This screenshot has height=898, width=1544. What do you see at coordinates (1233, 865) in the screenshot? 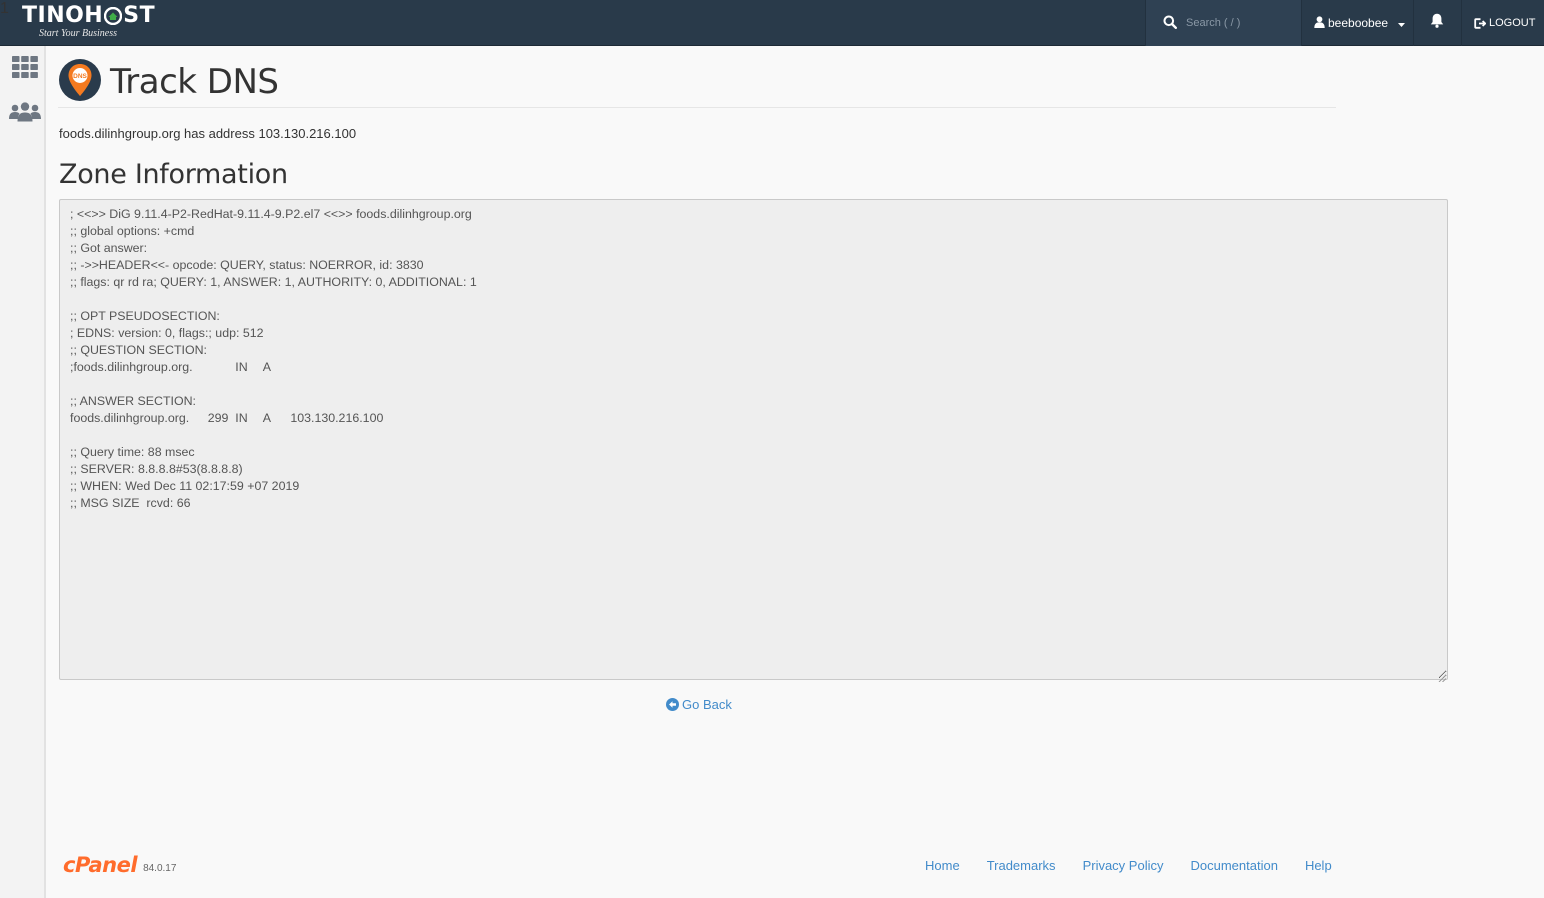
I see `footer-link-documentation: Documentation` at bounding box center [1233, 865].